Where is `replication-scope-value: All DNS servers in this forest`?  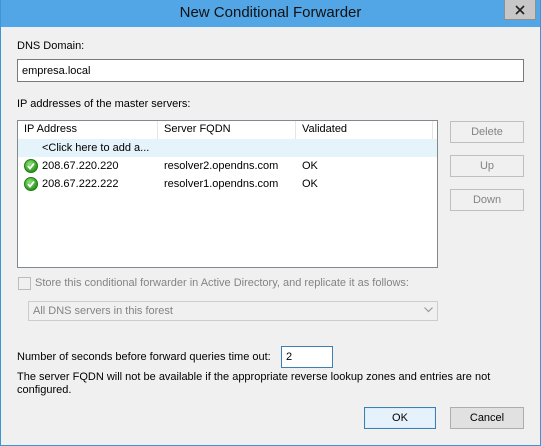
replication-scope-value: All DNS servers in this forest is located at coordinates (103, 311).